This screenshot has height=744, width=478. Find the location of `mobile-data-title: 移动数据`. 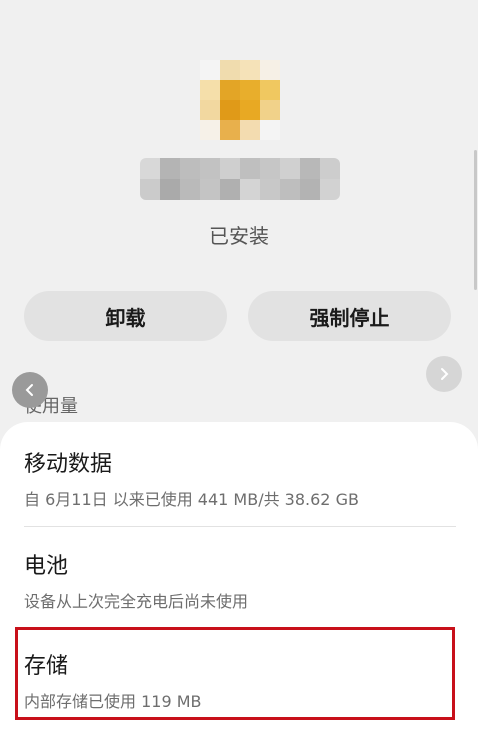

mobile-data-title: 移动数据 is located at coordinates (68, 464).